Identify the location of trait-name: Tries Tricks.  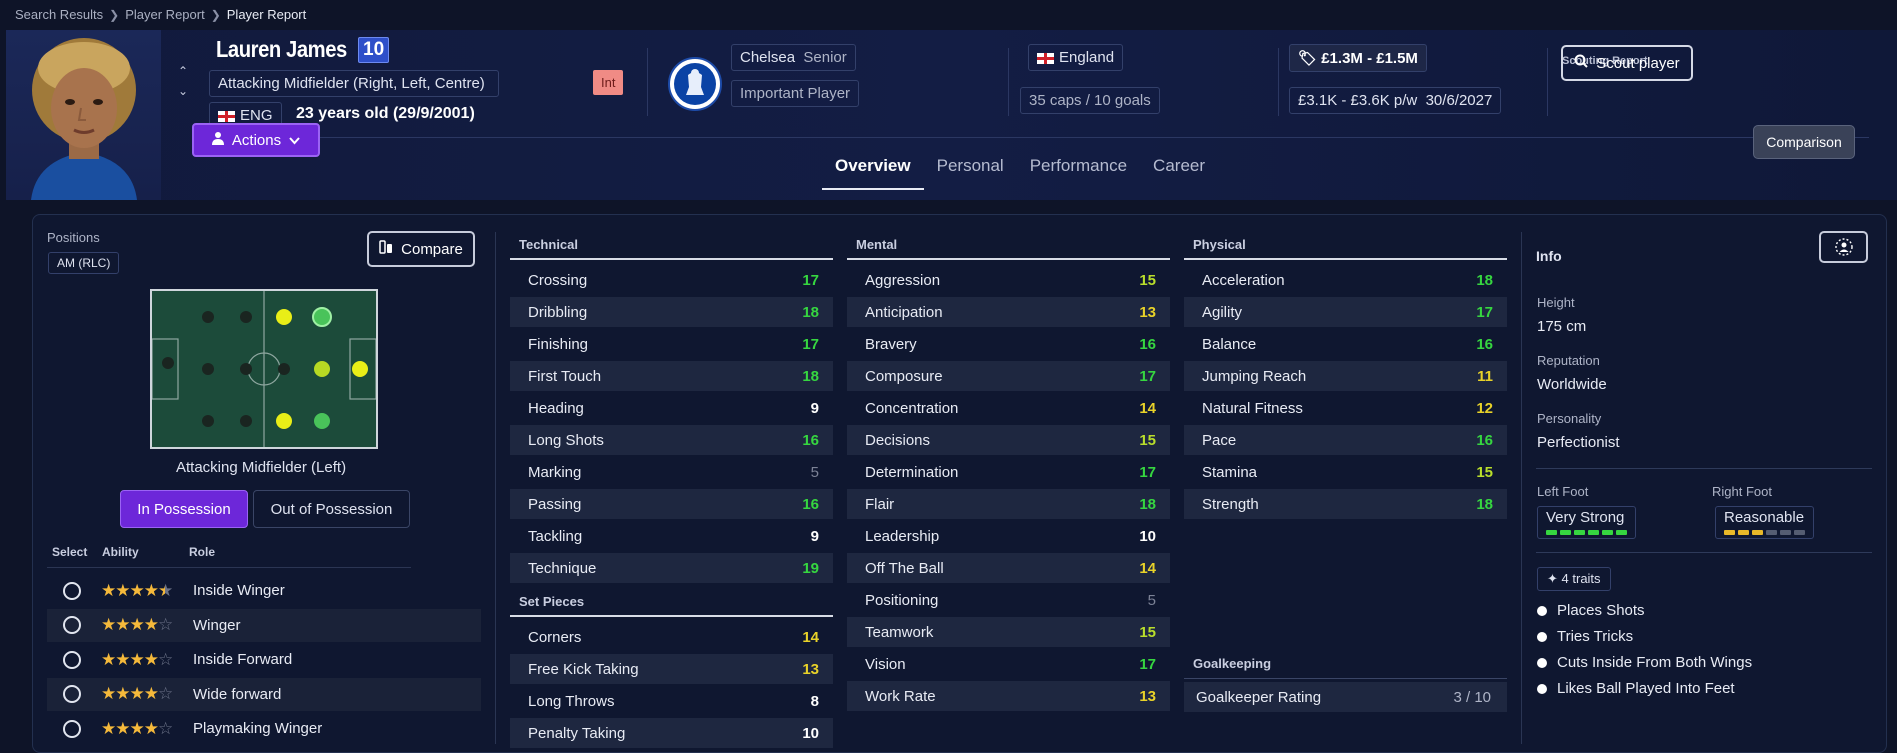
(1595, 636).